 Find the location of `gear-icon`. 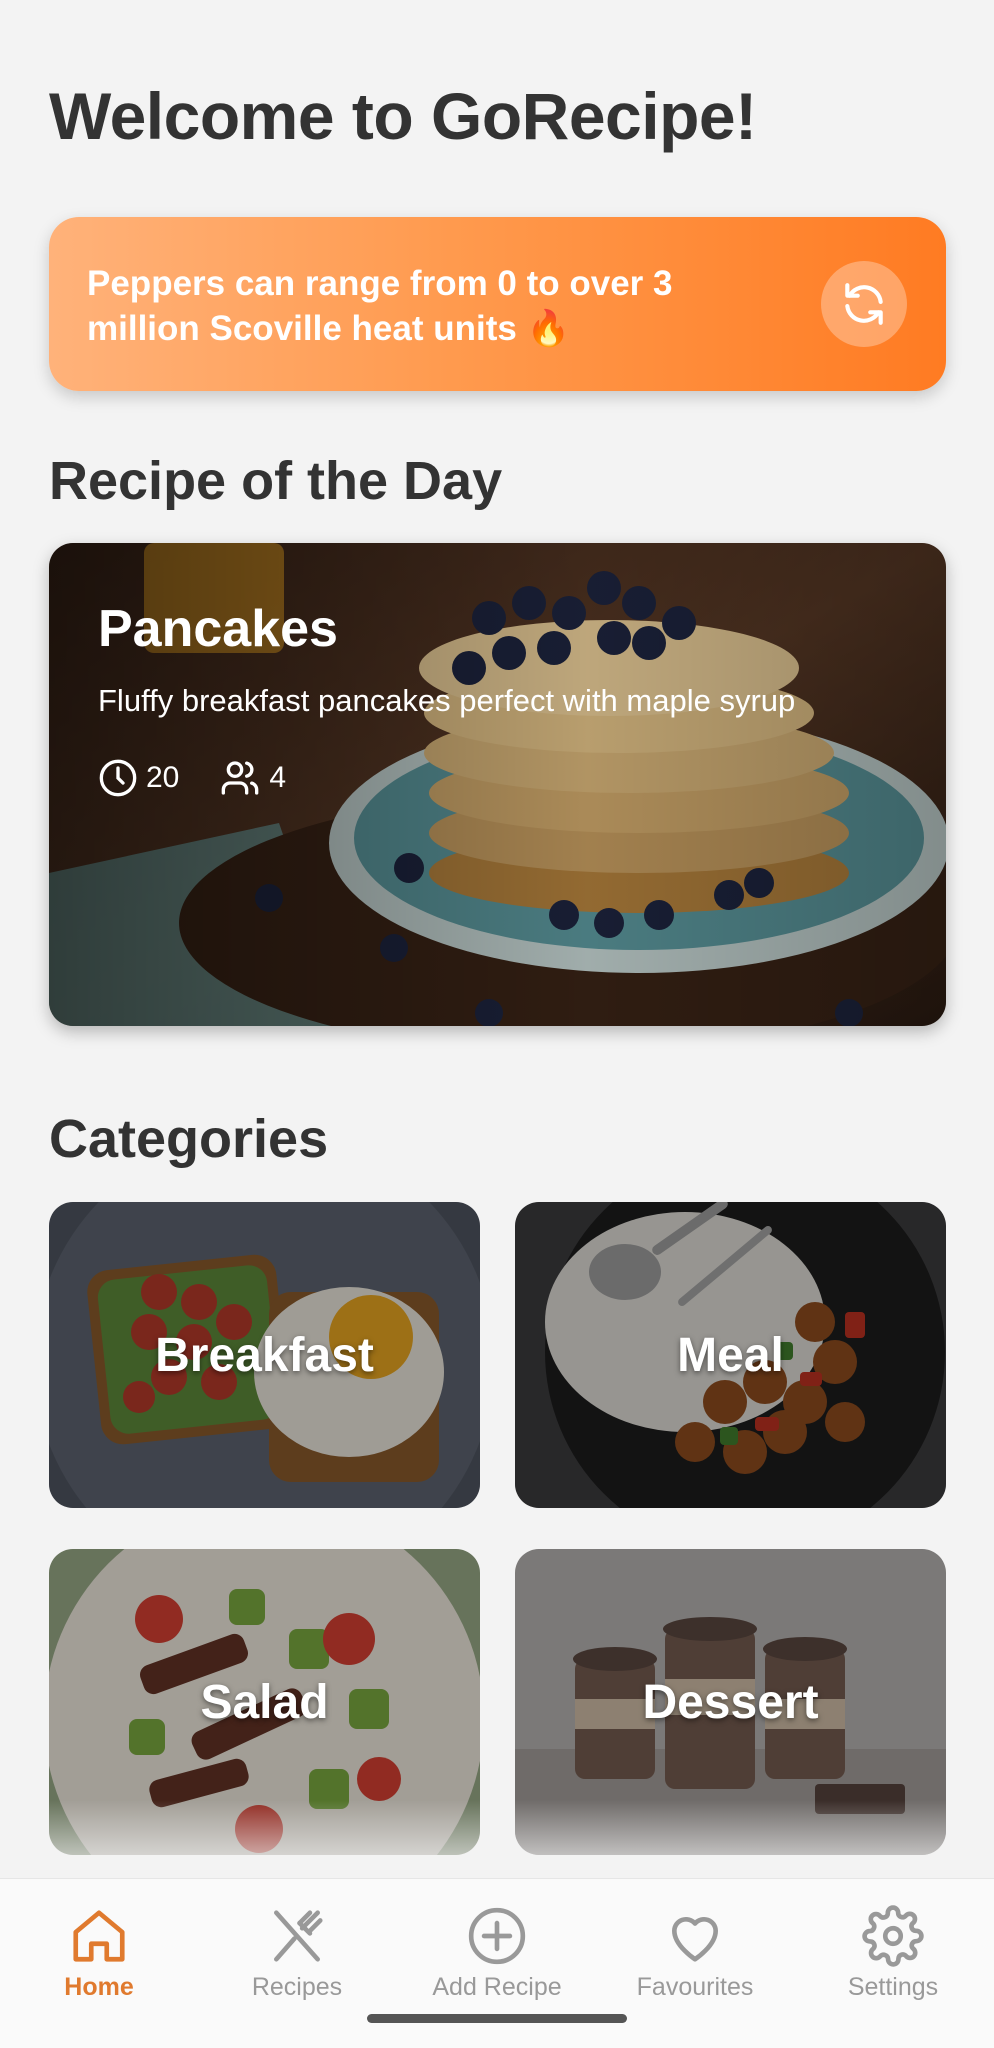

gear-icon is located at coordinates (893, 1936).